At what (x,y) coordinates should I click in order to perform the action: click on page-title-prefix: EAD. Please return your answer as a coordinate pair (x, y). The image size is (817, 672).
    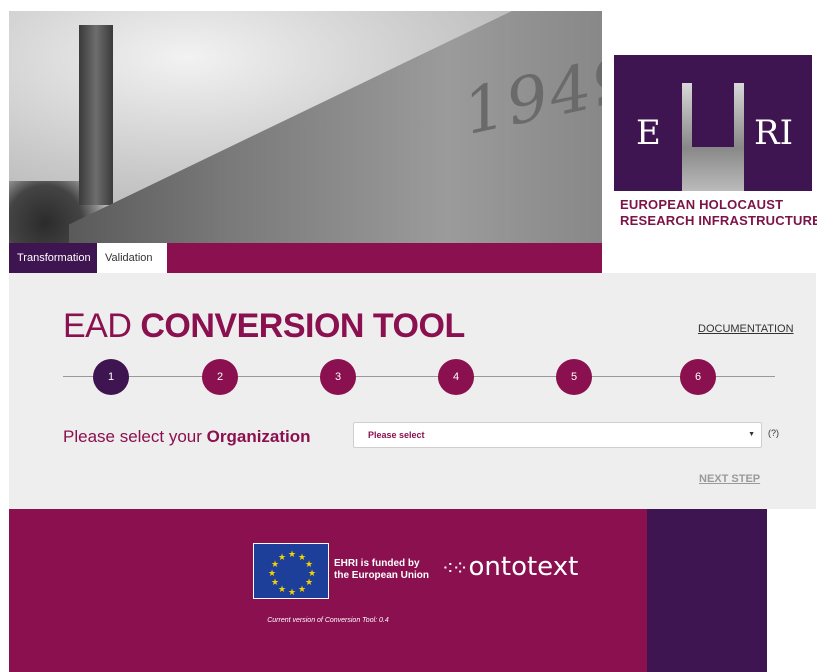
    Looking at the image, I should click on (102, 326).